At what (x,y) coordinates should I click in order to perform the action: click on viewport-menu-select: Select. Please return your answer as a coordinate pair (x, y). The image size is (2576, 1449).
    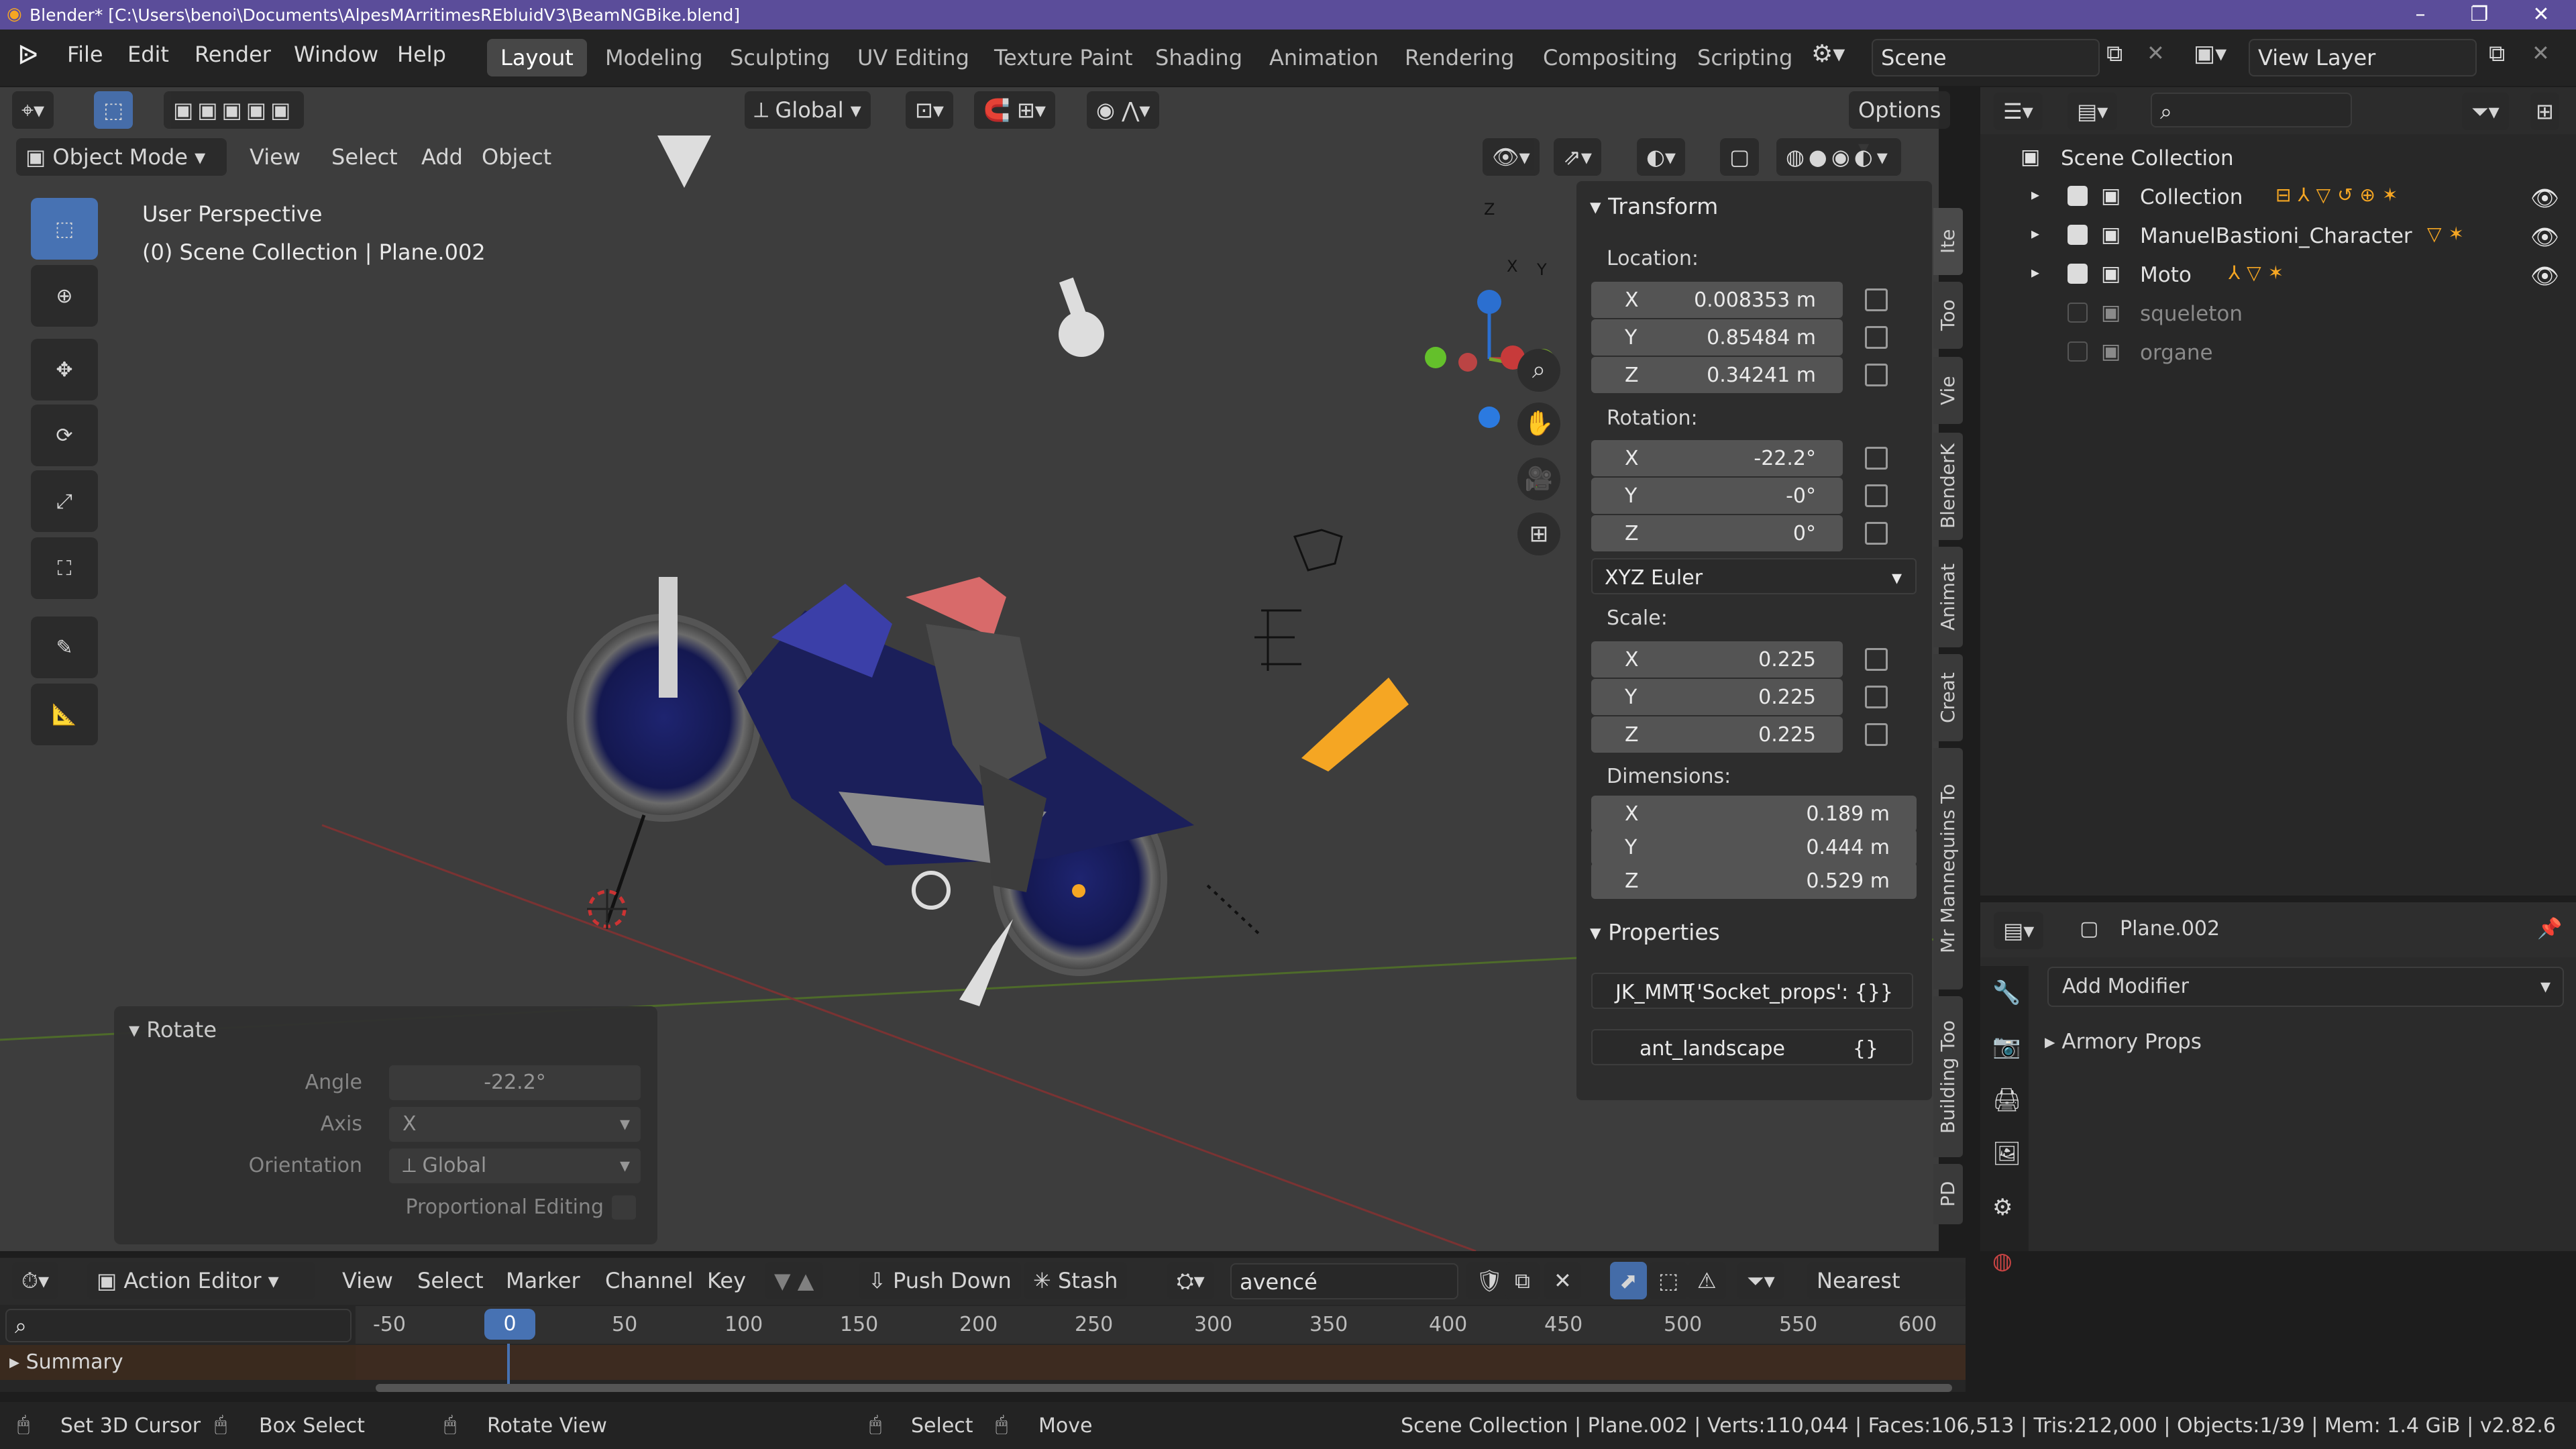
    Looking at the image, I should click on (364, 157).